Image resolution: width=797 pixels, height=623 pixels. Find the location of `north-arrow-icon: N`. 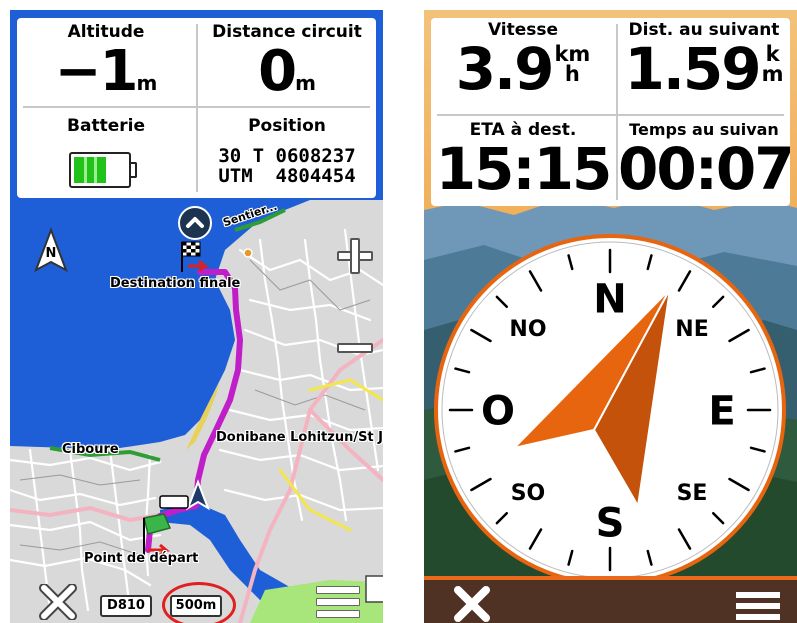

north-arrow-icon: N is located at coordinates (51, 252).